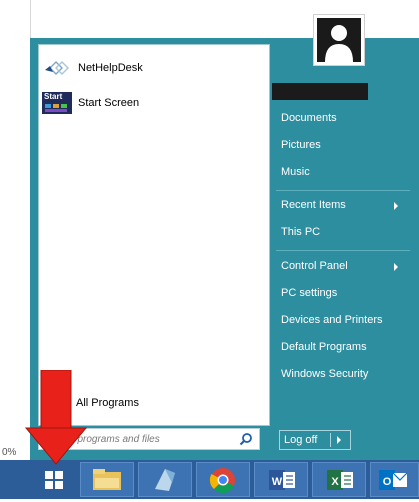 This screenshot has height=502, width=419. I want to click on taskbar-file-explorer, so click(107, 479).